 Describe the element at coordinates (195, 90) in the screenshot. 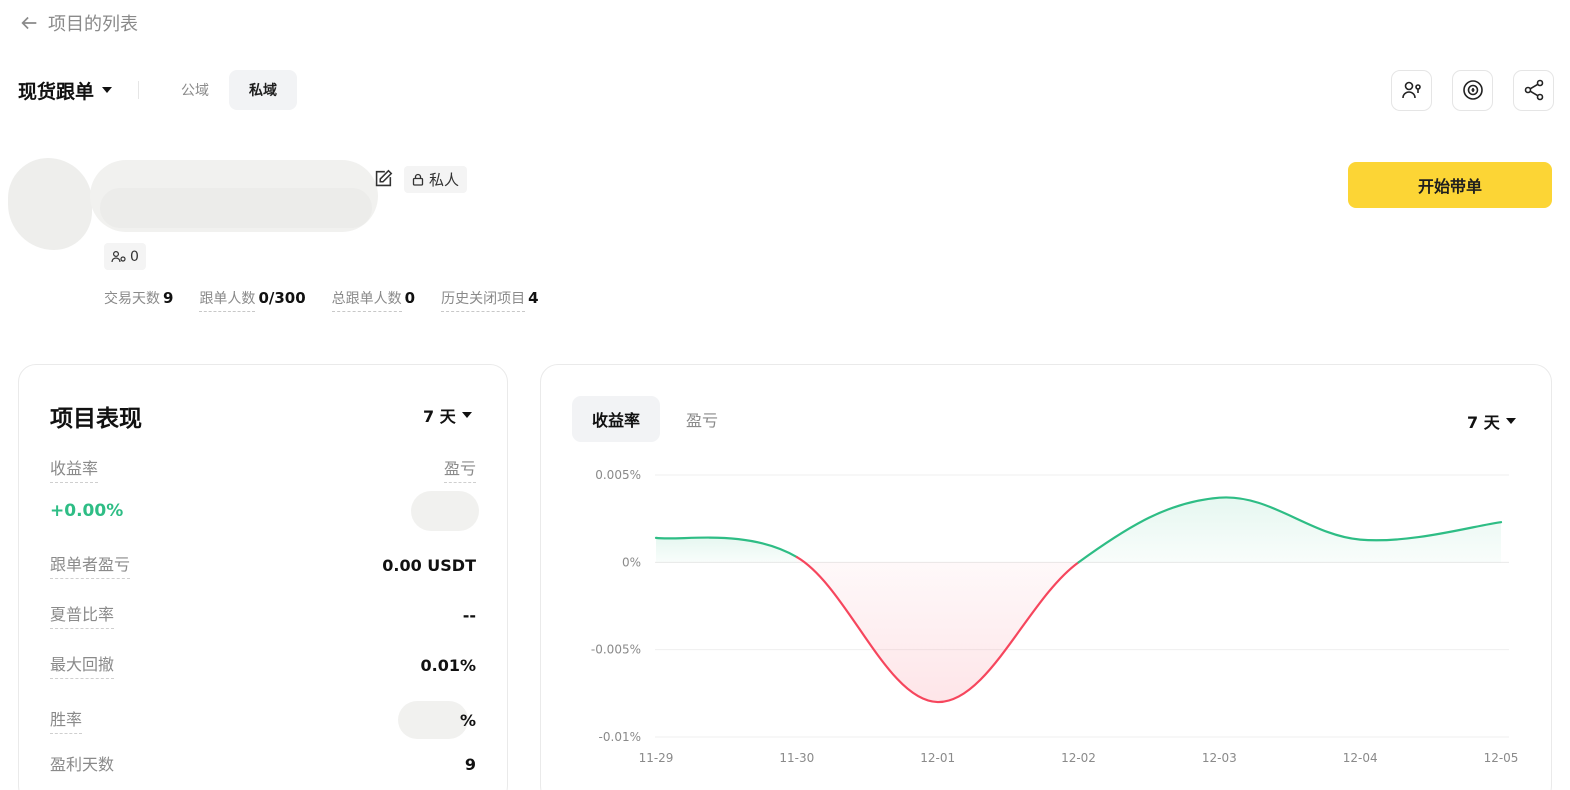

I see `tab-public: 公域` at that location.